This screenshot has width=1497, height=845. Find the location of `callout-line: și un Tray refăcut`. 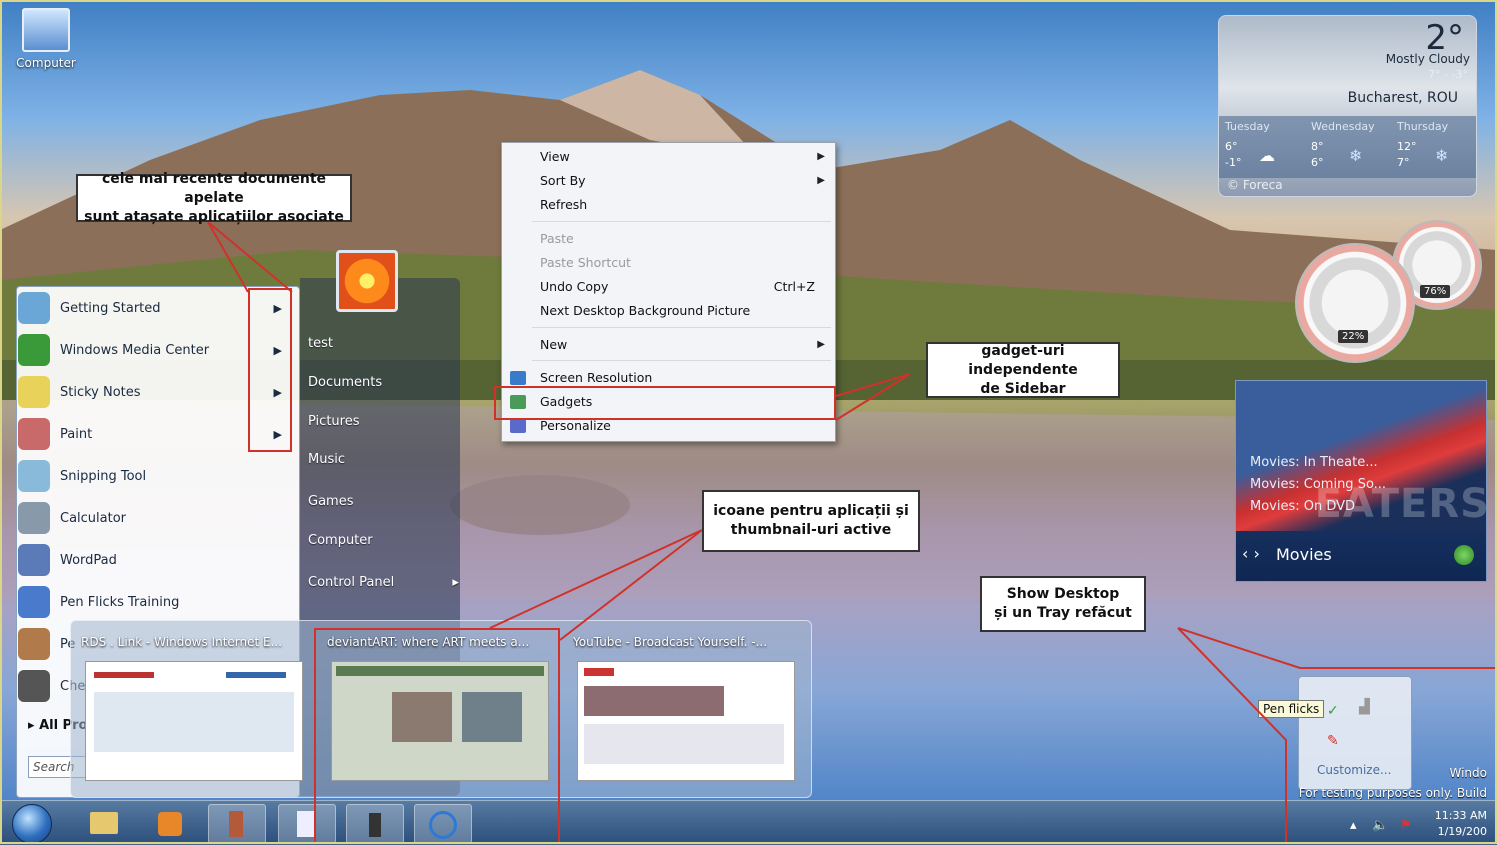

callout-line: și un Tray refăcut is located at coordinates (1063, 613).